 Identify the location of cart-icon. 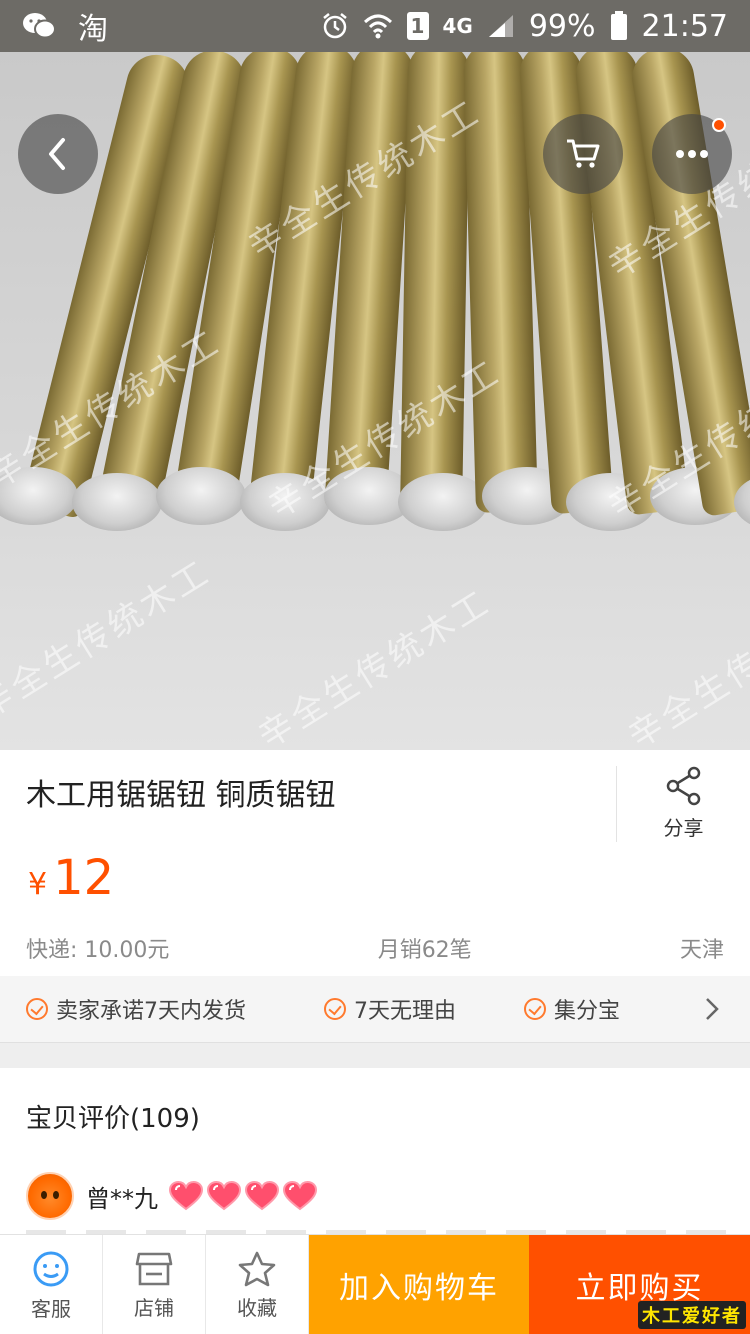
(583, 153).